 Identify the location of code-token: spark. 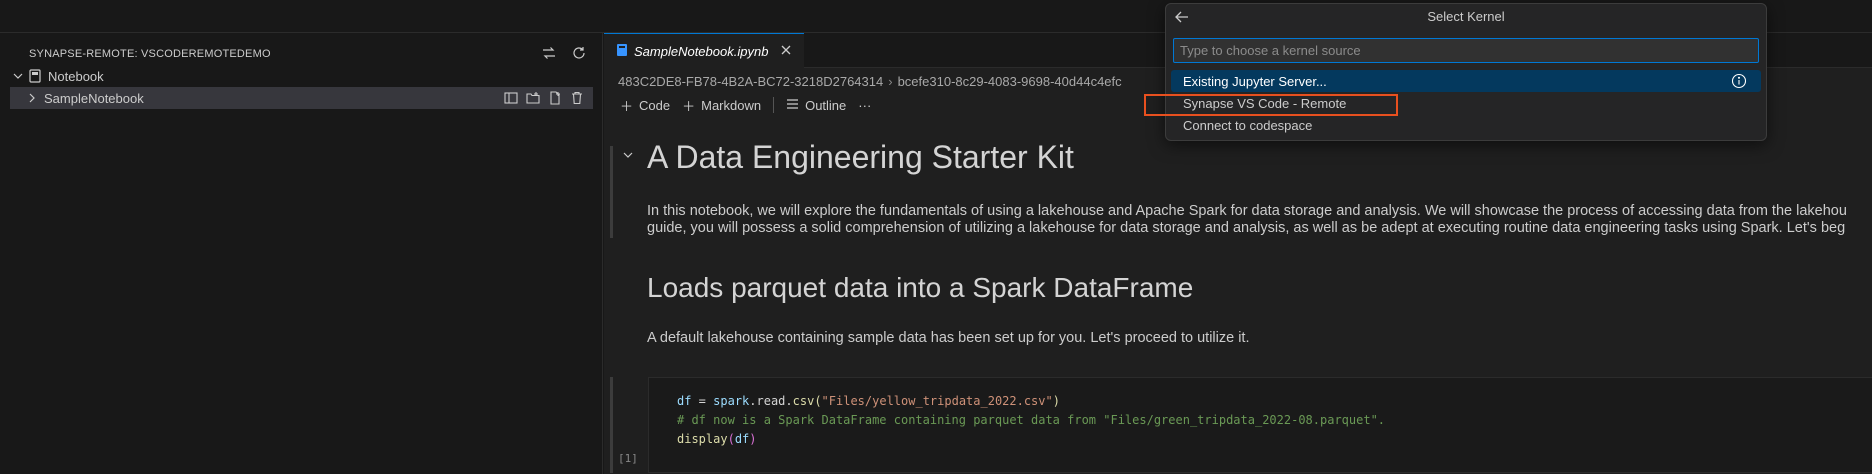
(731, 401).